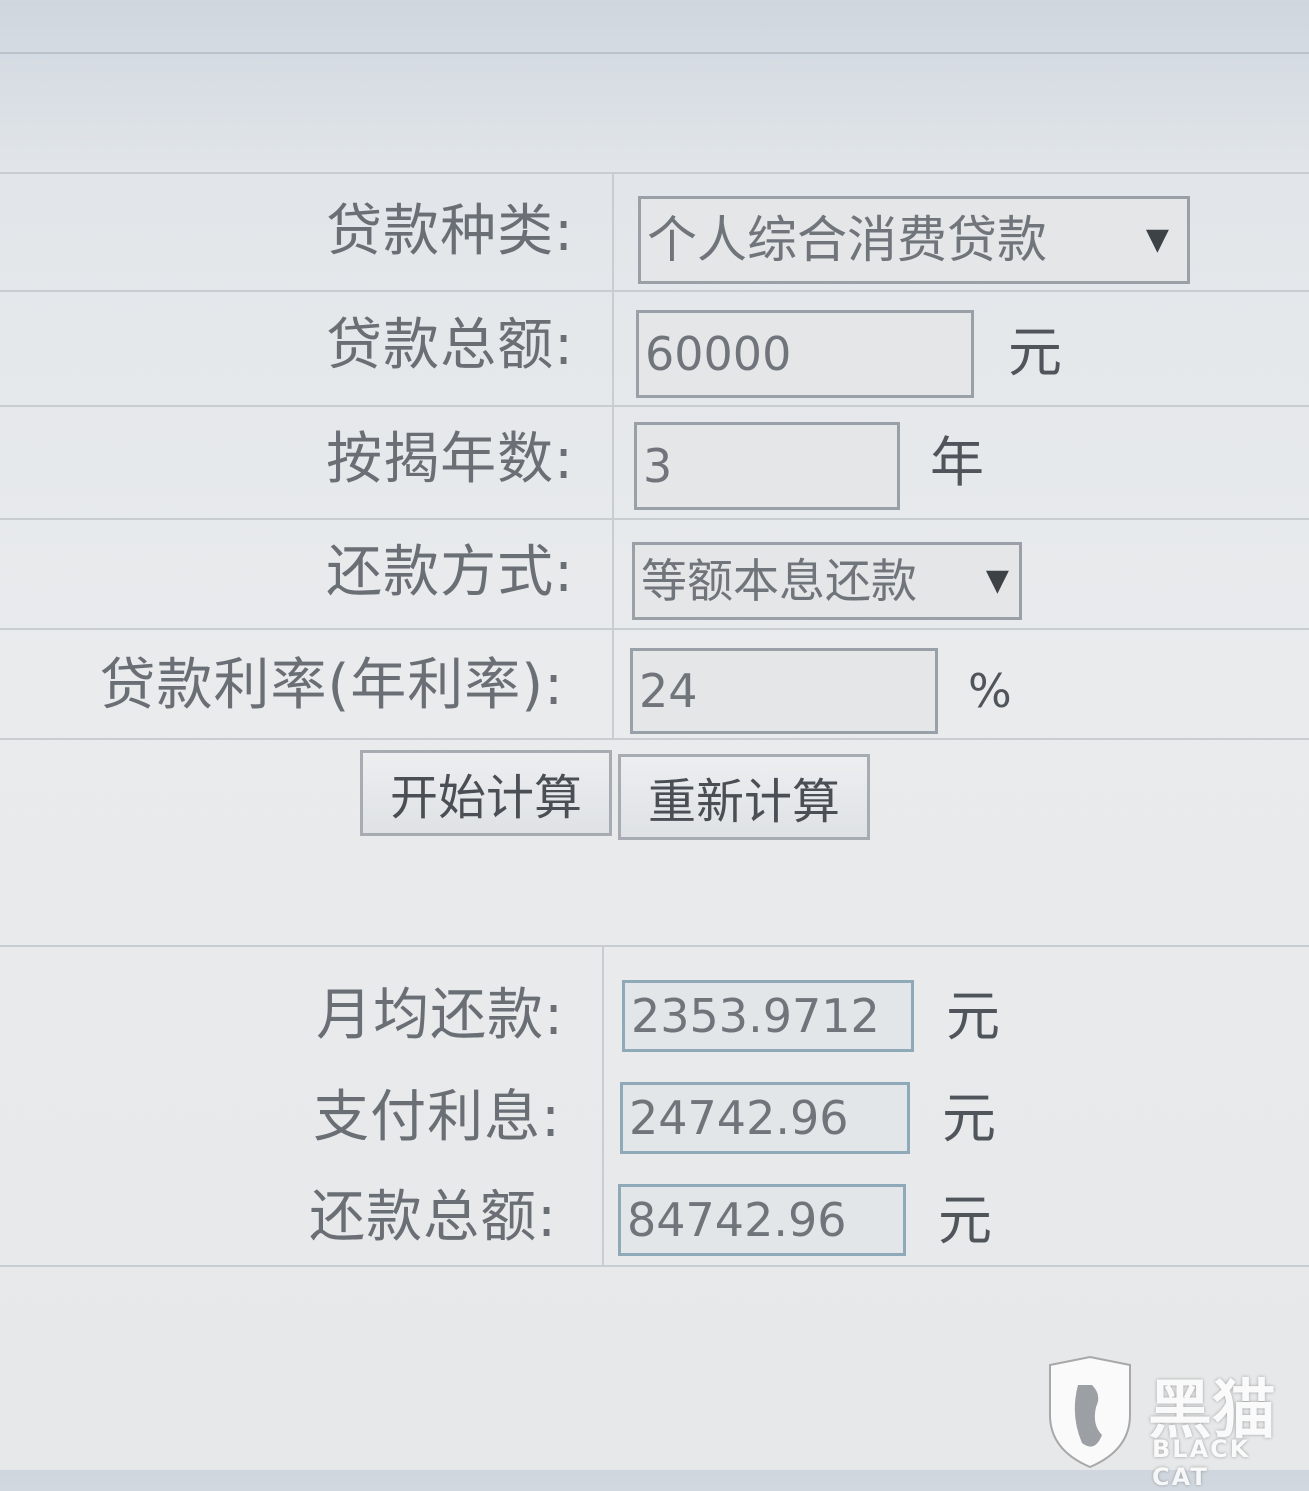 This screenshot has width=1309, height=1491. I want to click on watermark-en-text: BLACK CAT, so click(1201, 1463).